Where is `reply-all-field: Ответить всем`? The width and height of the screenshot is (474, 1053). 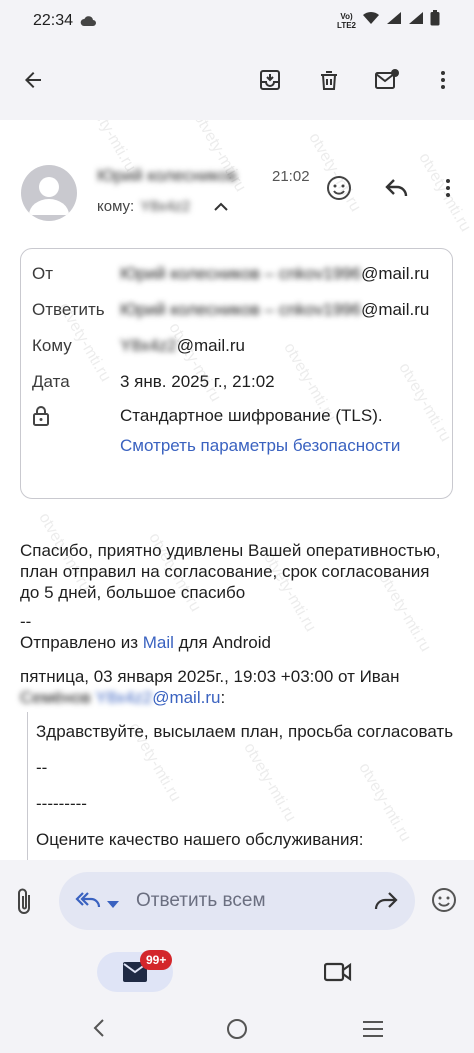 reply-all-field: Ответить всем is located at coordinates (237, 901).